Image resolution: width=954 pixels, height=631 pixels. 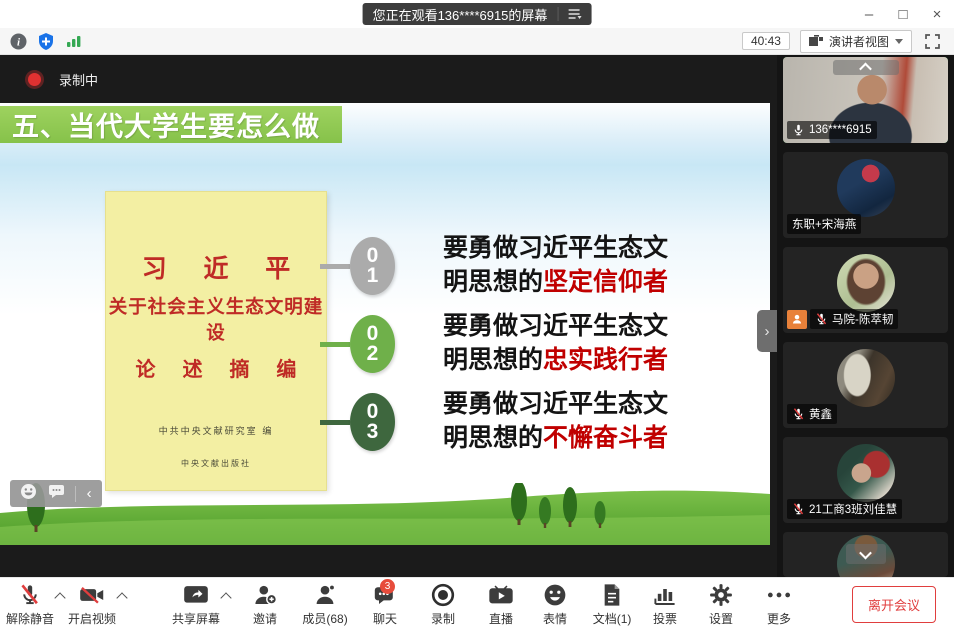 I want to click on collapse-left-icon: ‹, so click(x=89, y=493).